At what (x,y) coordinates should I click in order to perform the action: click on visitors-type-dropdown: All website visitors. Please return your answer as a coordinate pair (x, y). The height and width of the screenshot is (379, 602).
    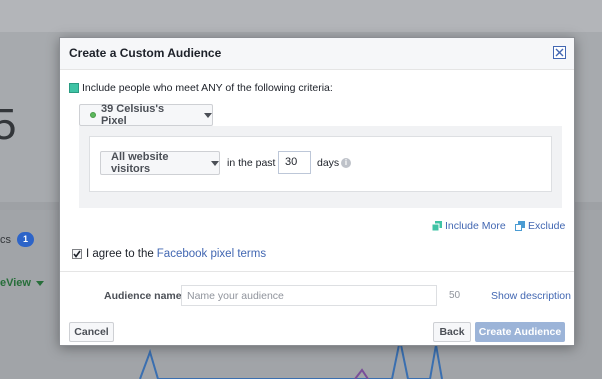
    Looking at the image, I should click on (160, 163).